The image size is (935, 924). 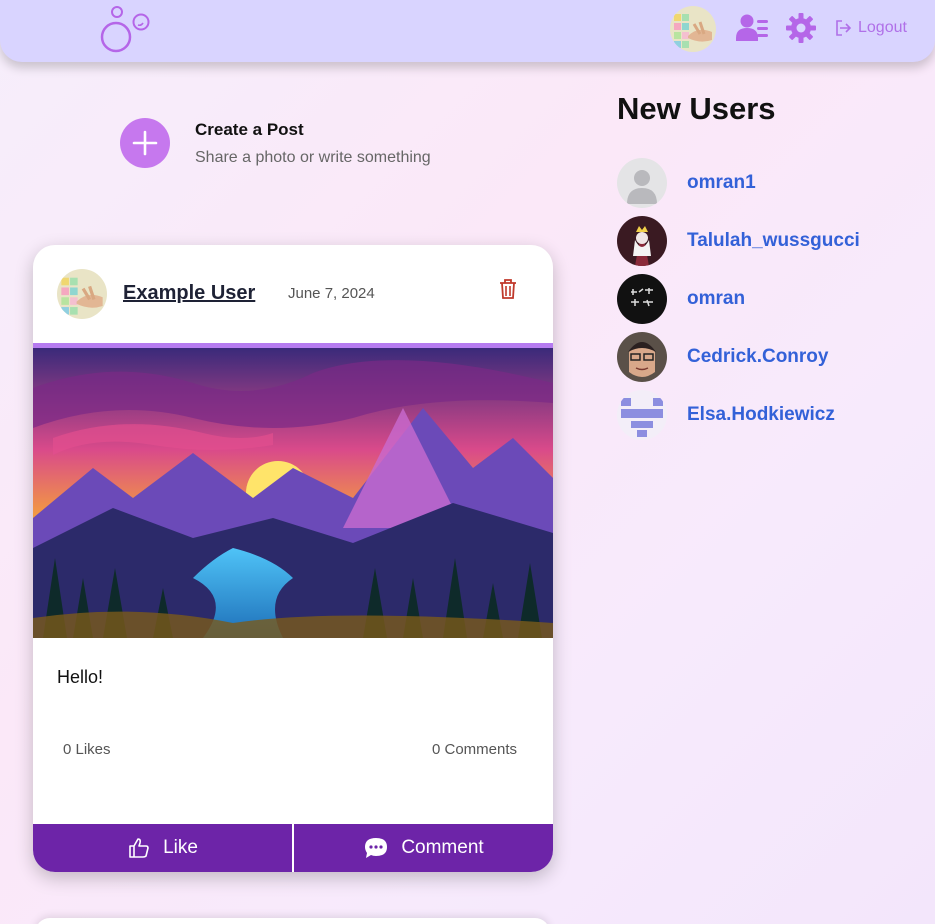 What do you see at coordinates (474, 749) in the screenshot?
I see `comments-count: 0 Comments` at bounding box center [474, 749].